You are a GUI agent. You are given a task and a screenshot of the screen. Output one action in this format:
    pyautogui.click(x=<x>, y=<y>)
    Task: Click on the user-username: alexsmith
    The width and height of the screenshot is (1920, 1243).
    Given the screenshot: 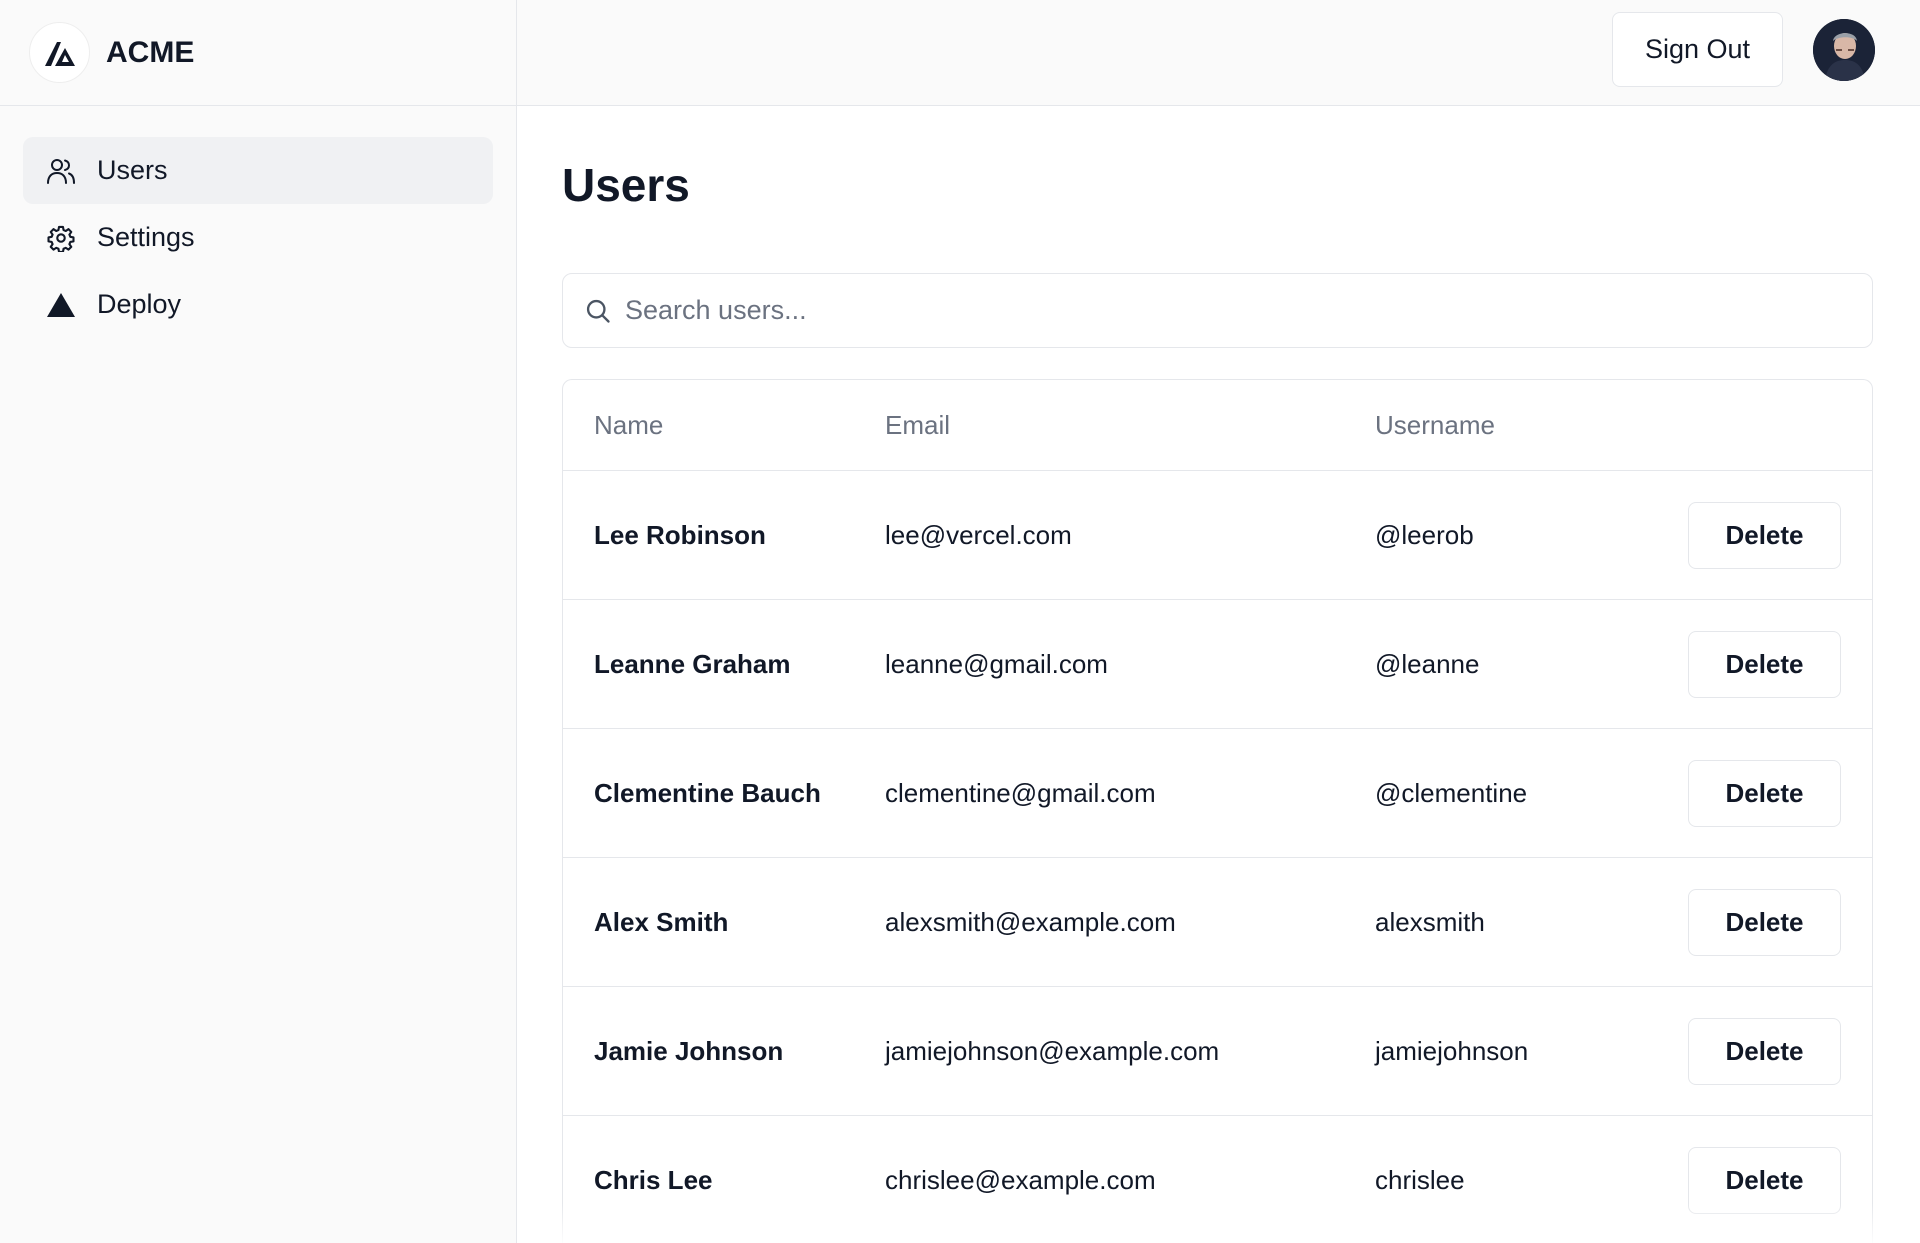 What is the action you would take?
    pyautogui.click(x=1430, y=921)
    